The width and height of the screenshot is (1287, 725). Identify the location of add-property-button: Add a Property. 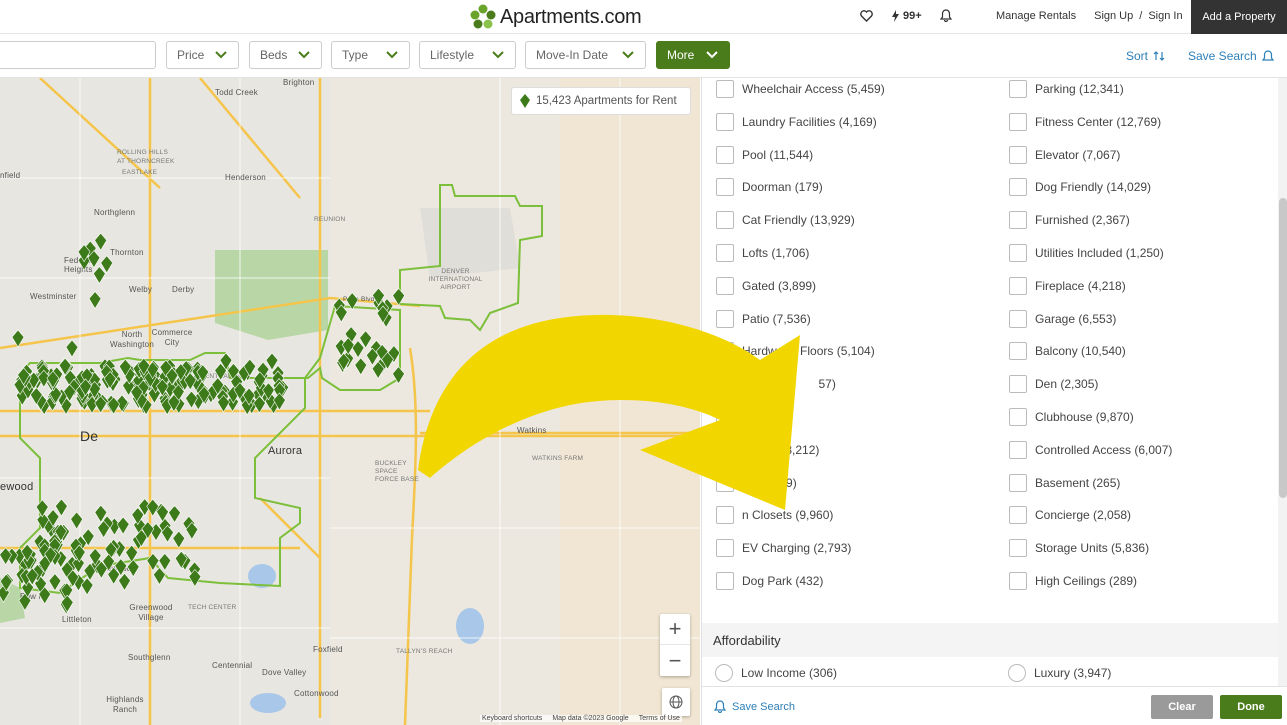
(1239, 17).